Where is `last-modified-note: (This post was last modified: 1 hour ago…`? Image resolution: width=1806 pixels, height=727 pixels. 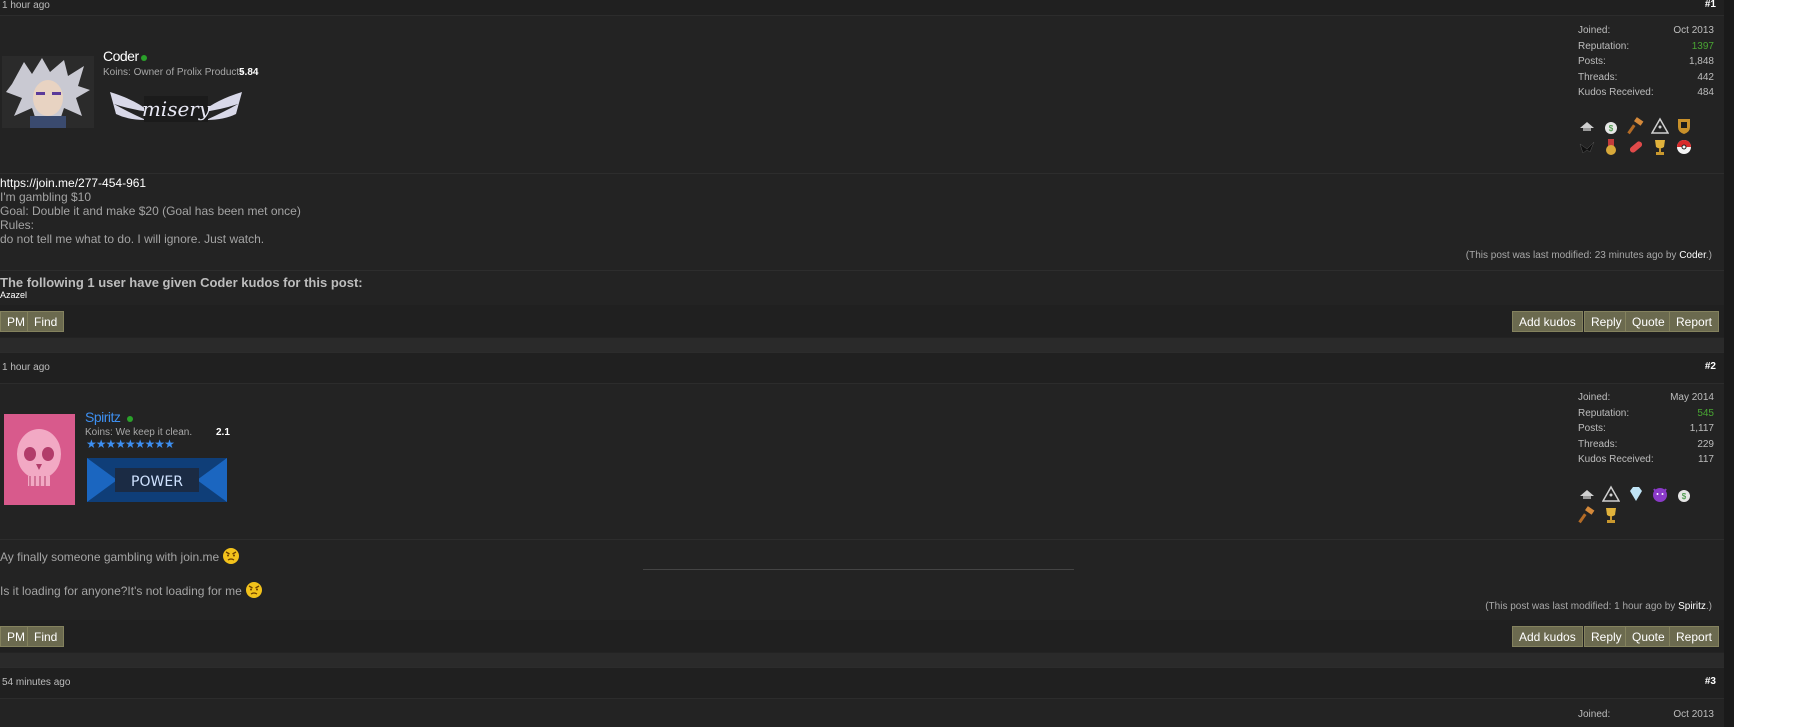
last-modified-note: (This post was last modified: 1 hour ago… is located at coordinates (1598, 606).